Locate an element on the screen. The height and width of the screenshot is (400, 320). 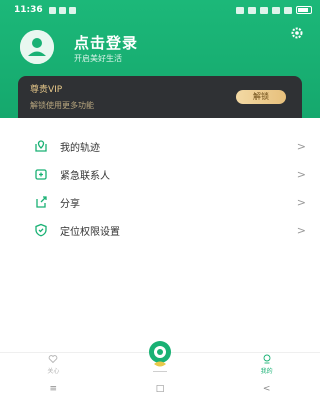
menu-item-label: 紧急联系人 is located at coordinates (85, 176).